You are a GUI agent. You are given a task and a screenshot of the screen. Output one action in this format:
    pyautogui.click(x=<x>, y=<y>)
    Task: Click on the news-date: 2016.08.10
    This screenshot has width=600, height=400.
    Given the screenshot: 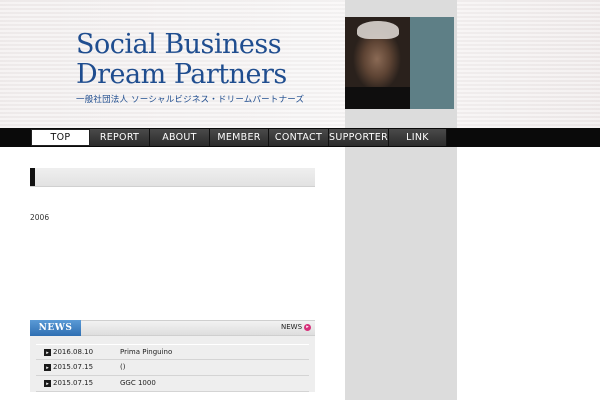 What is the action you would take?
    pyautogui.click(x=73, y=352)
    